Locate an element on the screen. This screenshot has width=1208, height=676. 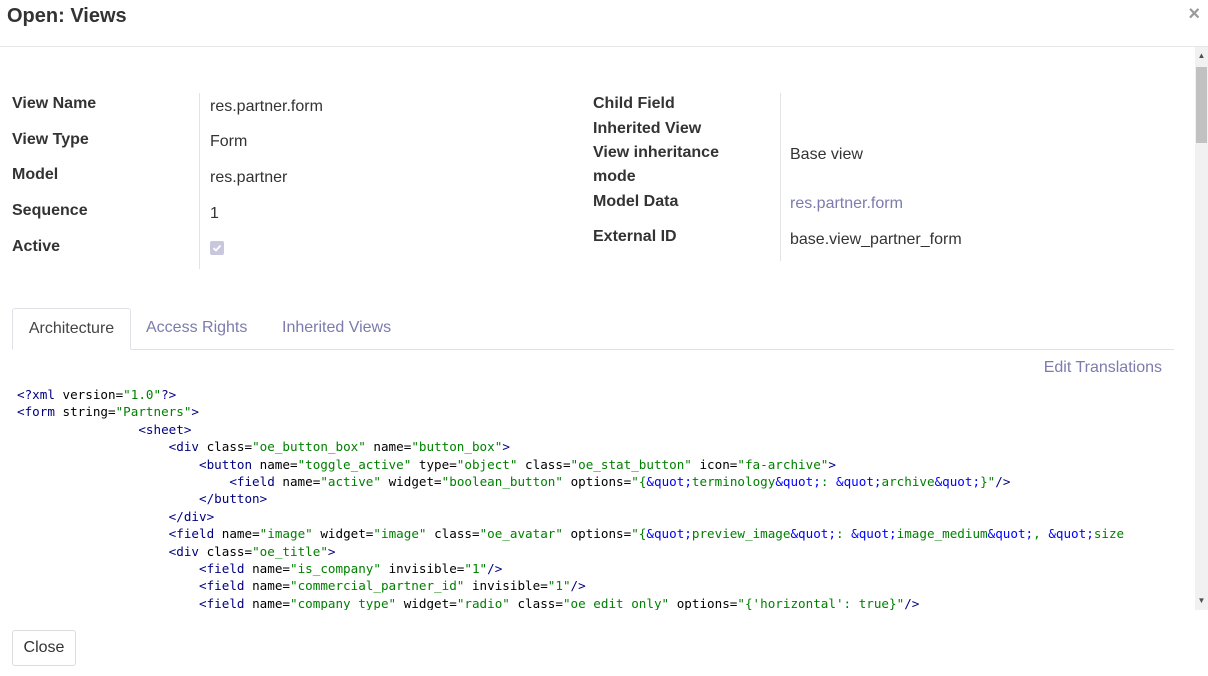
sequence-value: 1 is located at coordinates (214, 213).